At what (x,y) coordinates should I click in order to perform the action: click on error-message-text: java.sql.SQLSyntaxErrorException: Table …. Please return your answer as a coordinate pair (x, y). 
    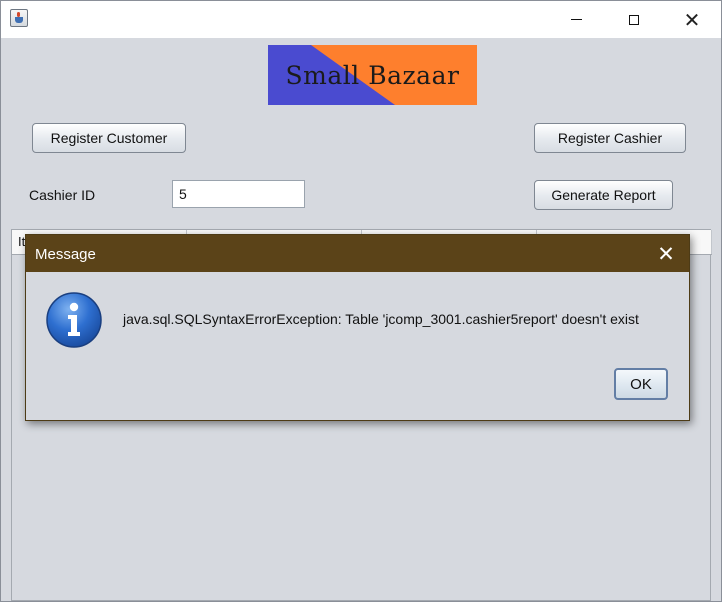
    Looking at the image, I should click on (381, 319).